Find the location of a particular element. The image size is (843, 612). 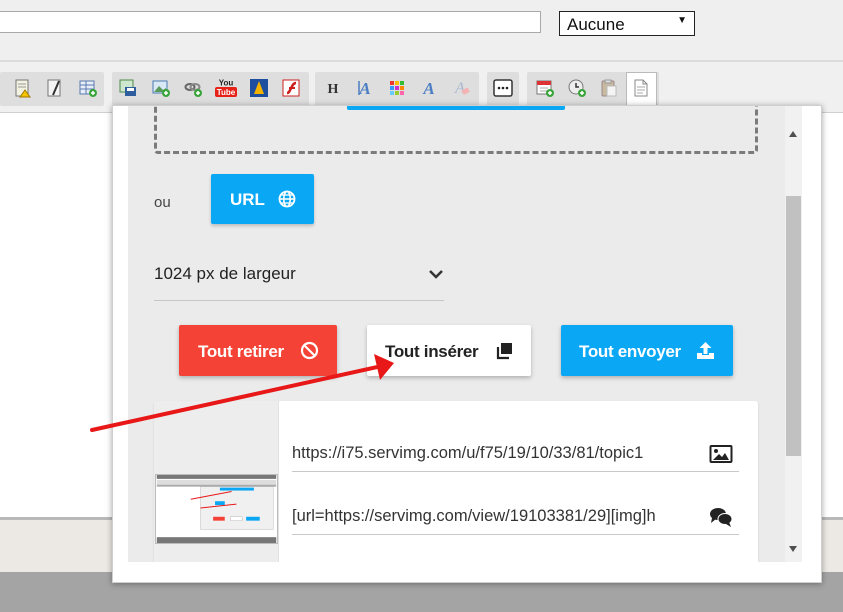

notepad-warning-icon is located at coordinates (23, 88).